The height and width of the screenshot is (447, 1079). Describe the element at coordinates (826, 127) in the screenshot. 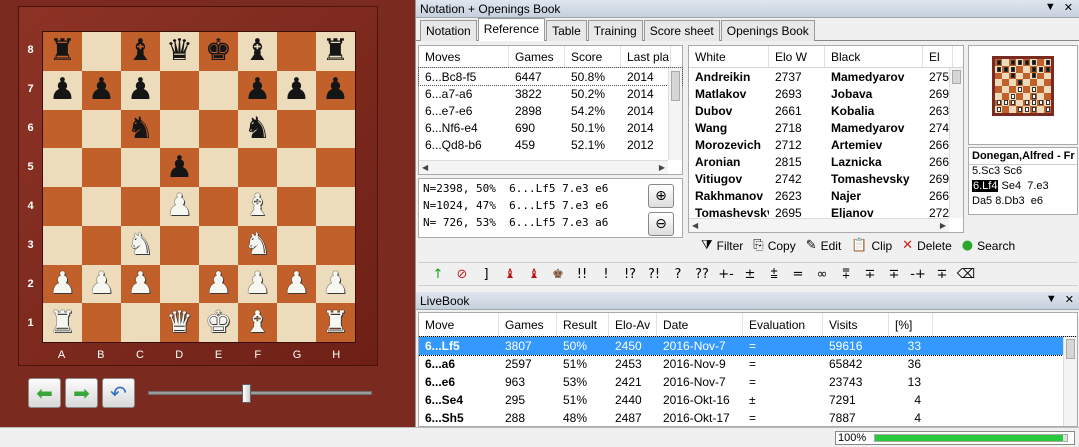

I see `table-row: Wang 2718 Mamedyarov 274` at that location.